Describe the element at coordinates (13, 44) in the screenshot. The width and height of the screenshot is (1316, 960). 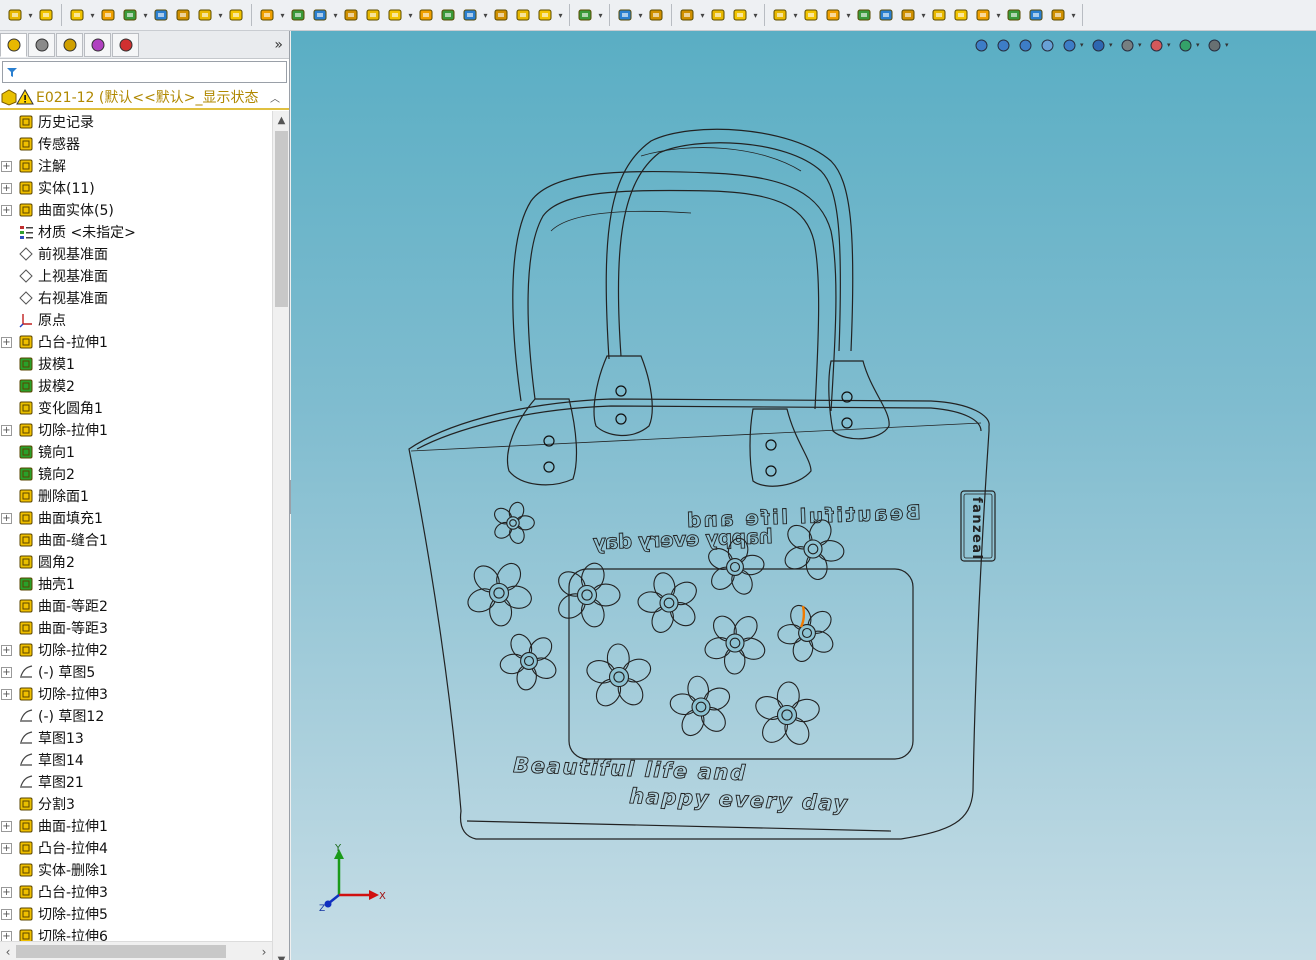
I see `feature-manager-icon` at that location.